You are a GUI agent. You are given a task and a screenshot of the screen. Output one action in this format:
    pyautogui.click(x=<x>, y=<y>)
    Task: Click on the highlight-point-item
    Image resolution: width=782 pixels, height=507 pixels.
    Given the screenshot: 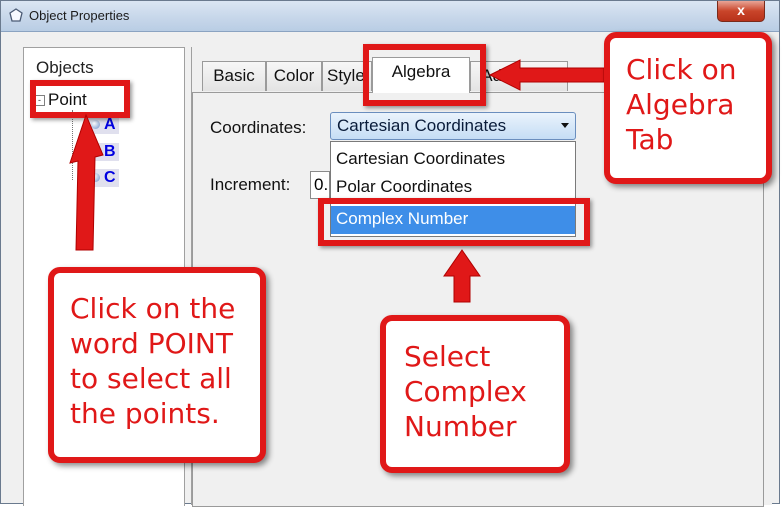 What is the action you would take?
    pyautogui.click(x=80, y=99)
    